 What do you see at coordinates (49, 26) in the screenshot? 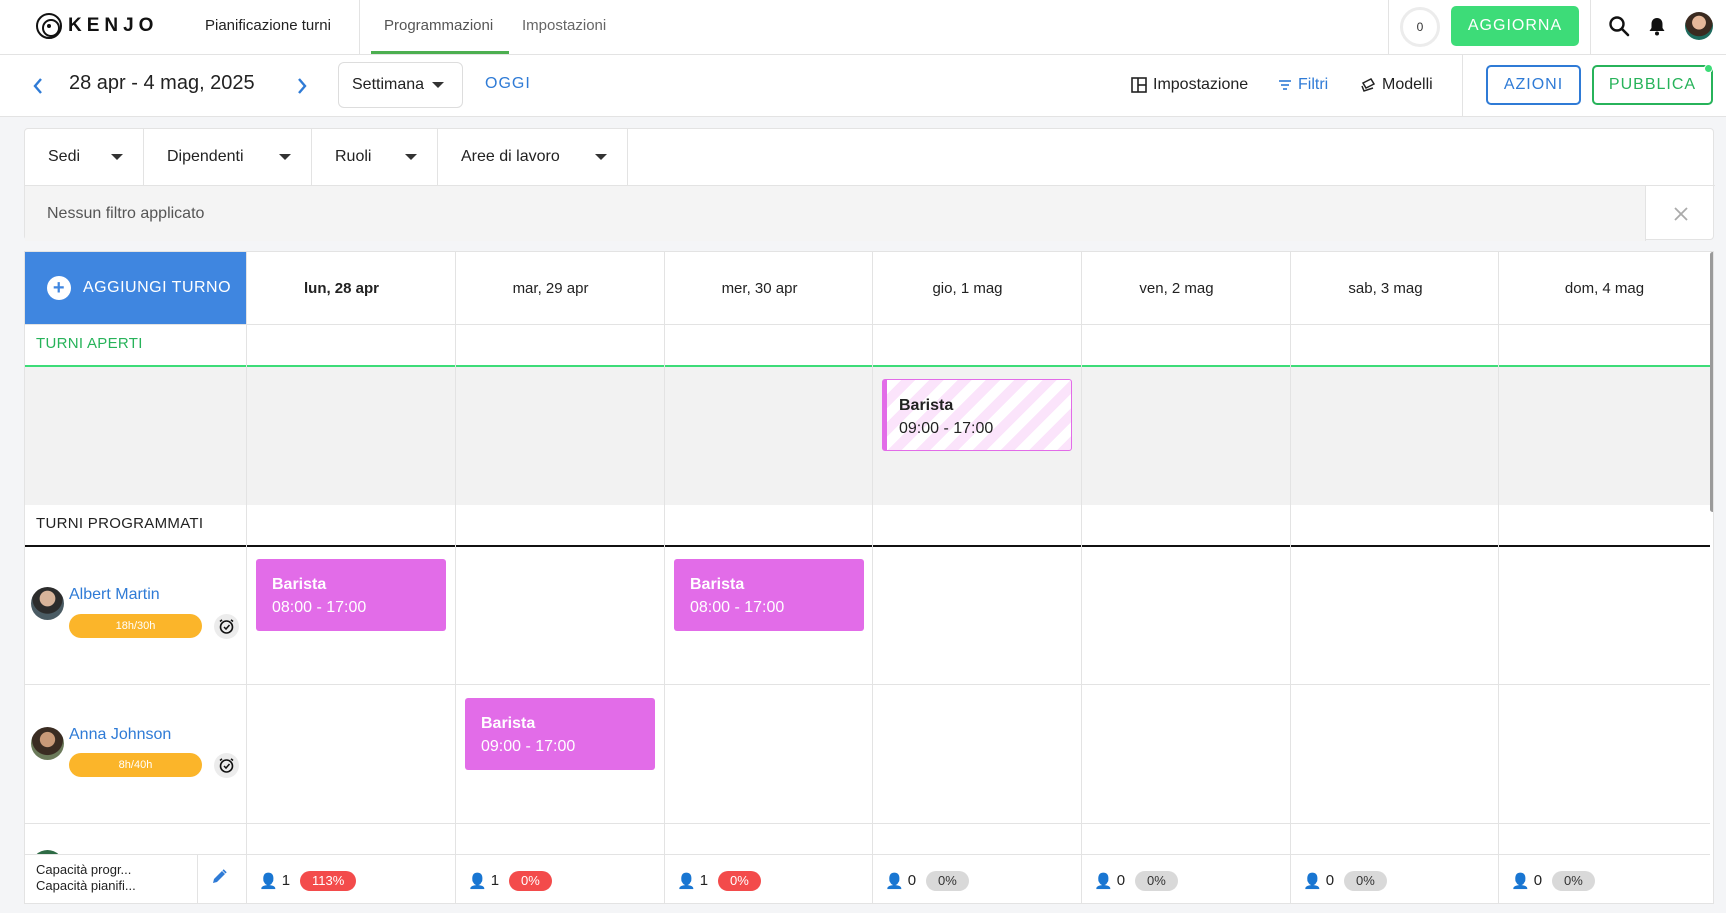
I see `logo-mark-icon` at bounding box center [49, 26].